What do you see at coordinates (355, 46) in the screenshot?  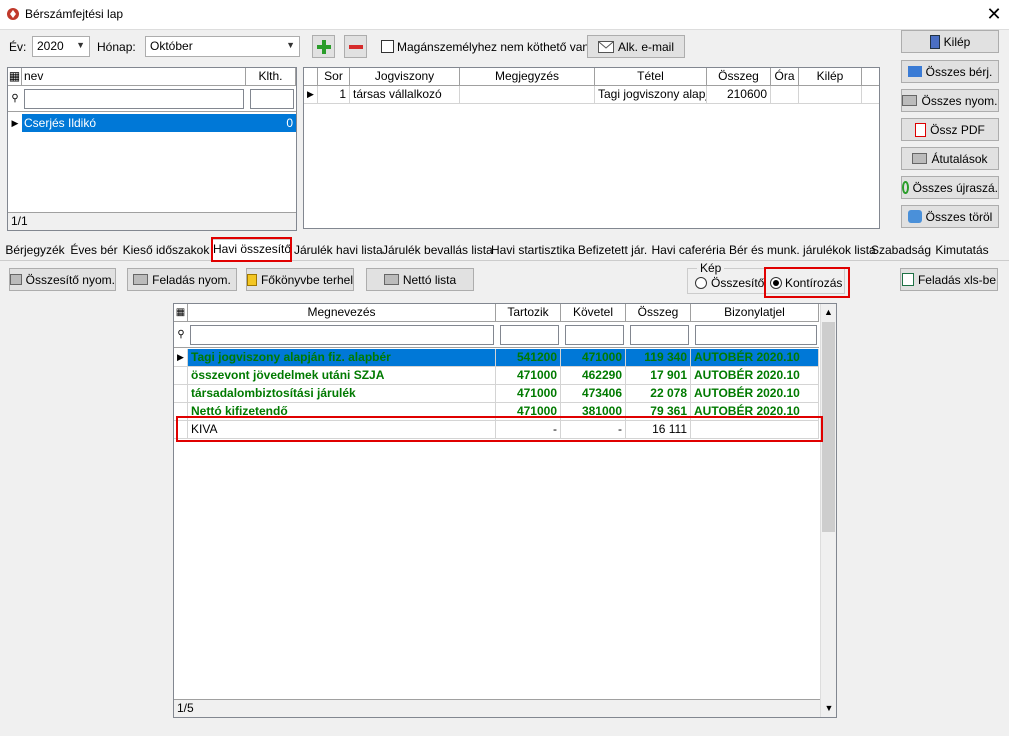 I see `remove-button` at bounding box center [355, 46].